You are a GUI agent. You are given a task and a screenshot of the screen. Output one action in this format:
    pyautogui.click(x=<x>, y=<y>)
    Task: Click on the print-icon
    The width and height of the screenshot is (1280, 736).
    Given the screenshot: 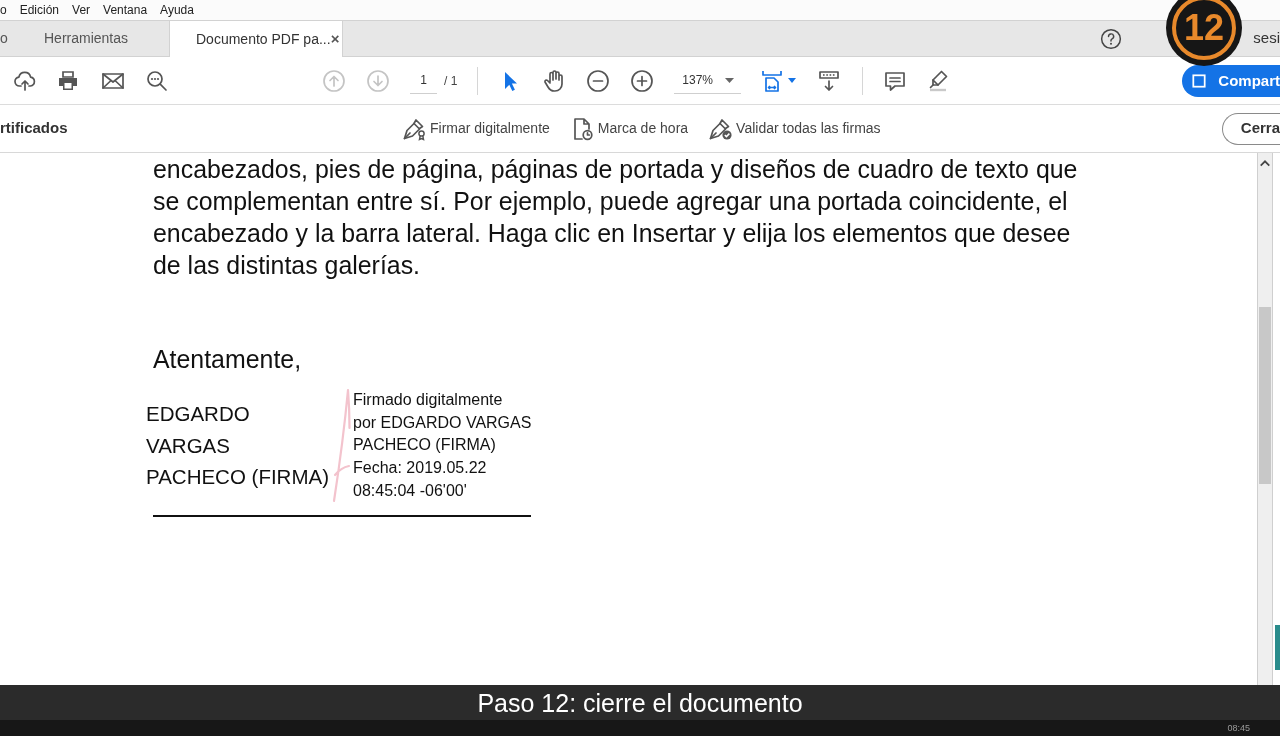 What is the action you would take?
    pyautogui.click(x=68, y=80)
    